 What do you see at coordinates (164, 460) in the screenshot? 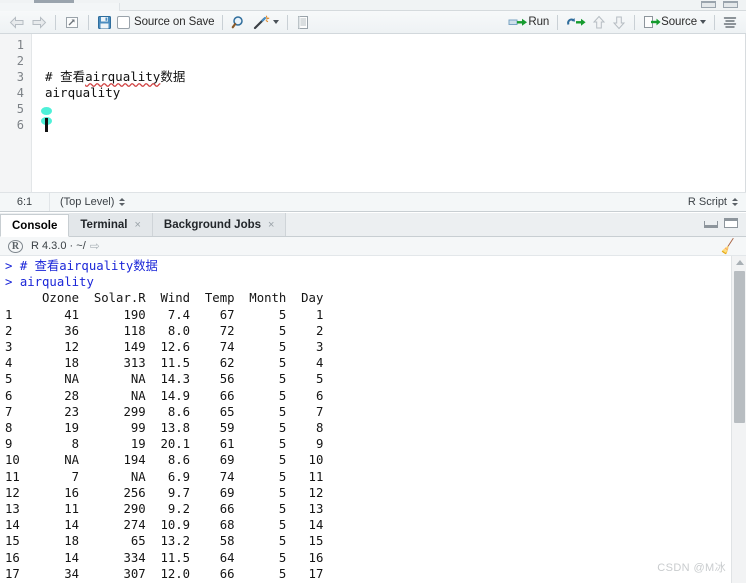
I see `console-table-row: 10 NA 194 8.6 69 5 10` at bounding box center [164, 460].